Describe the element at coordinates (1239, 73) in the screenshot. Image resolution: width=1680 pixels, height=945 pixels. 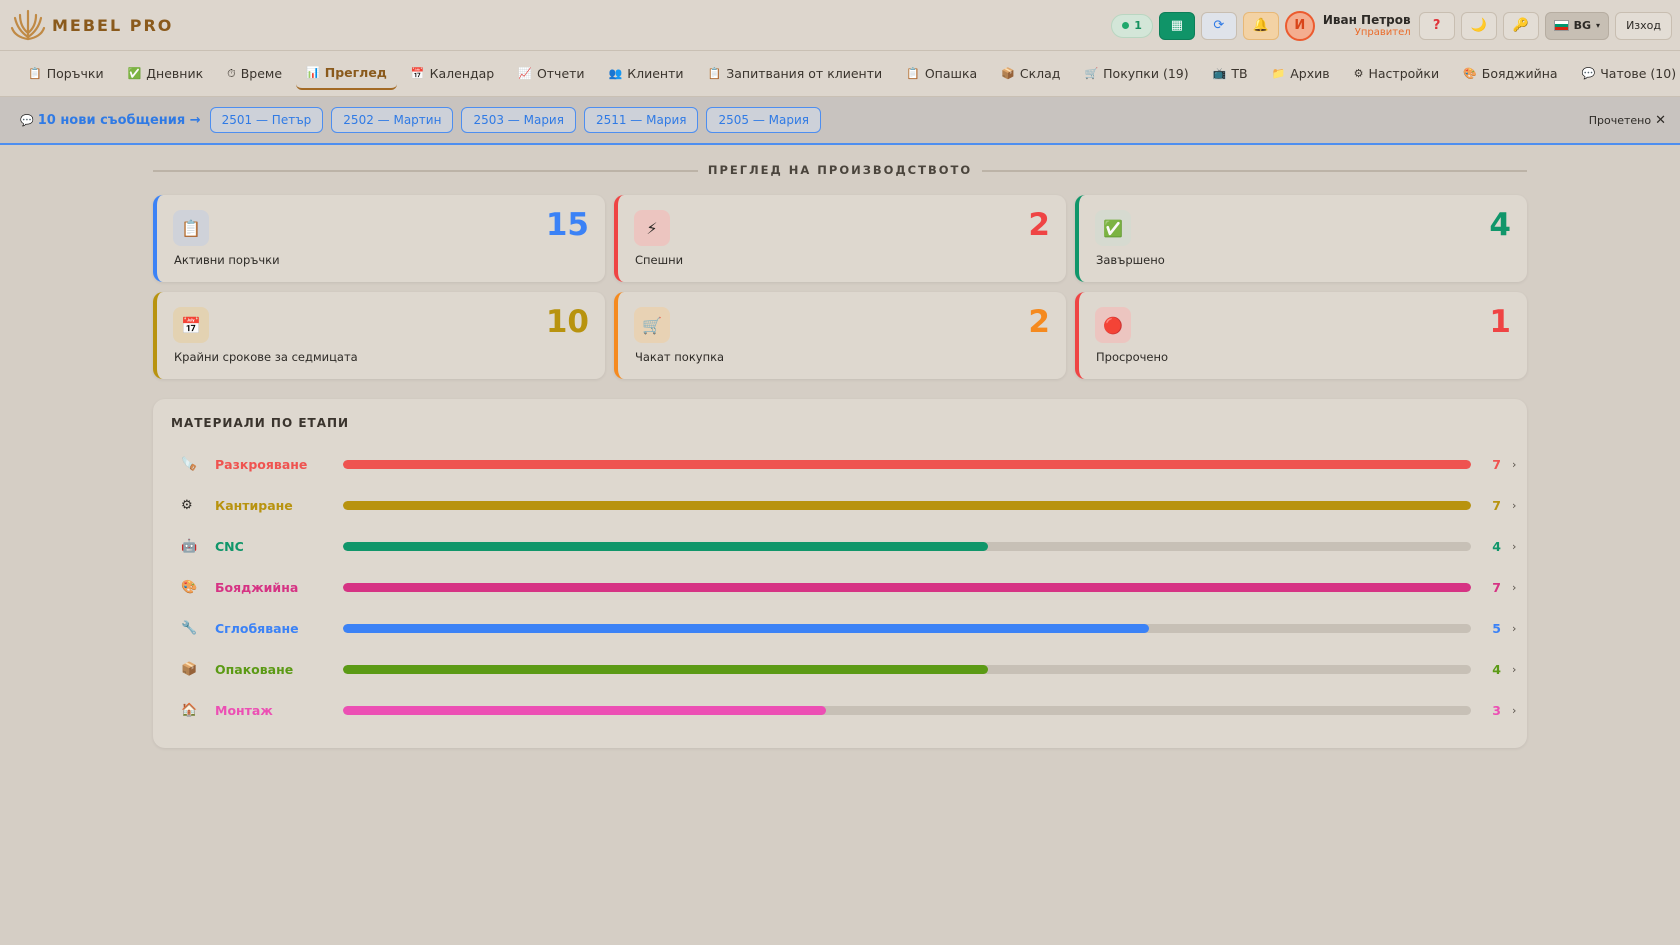
I see `nav-label: ТВ` at that location.